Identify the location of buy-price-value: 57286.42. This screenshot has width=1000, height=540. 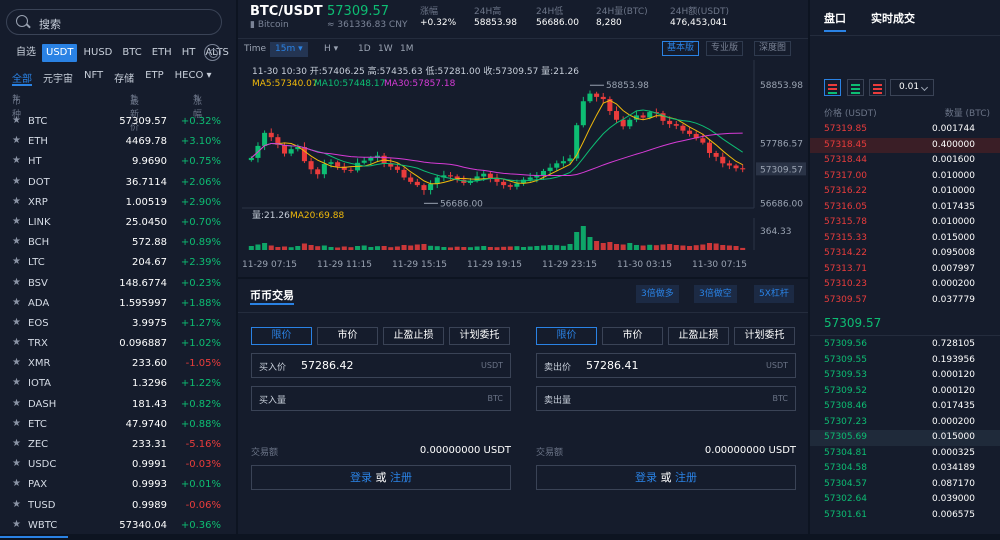
(327, 365).